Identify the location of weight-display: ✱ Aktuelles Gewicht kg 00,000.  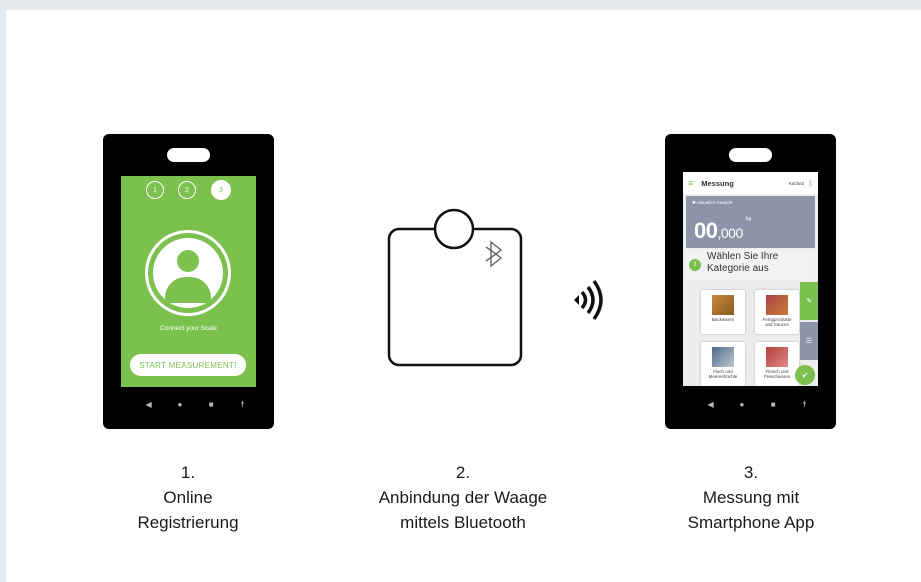
(750, 222).